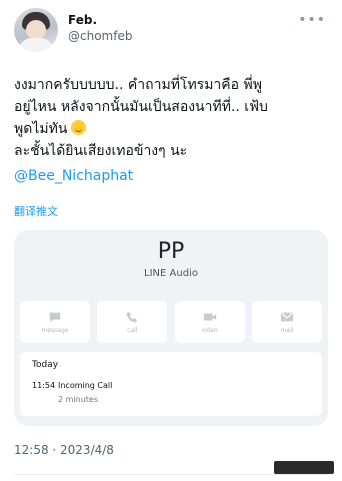 The height and width of the screenshot is (481, 342). I want to click on more-horizontal-icon: •••, so click(312, 20).